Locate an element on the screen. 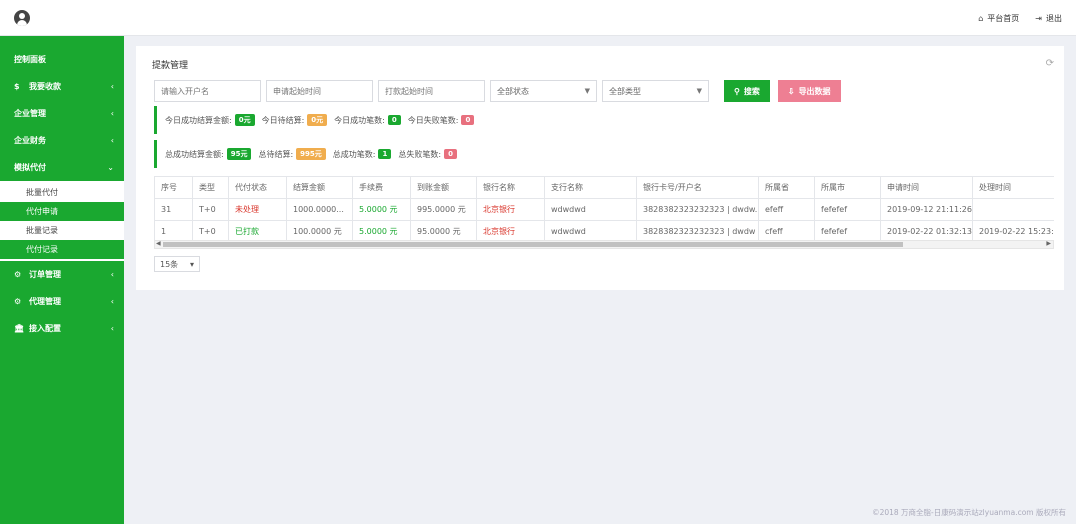  sidebar-item-finance: 企业财务 ‹ is located at coordinates (62, 140).